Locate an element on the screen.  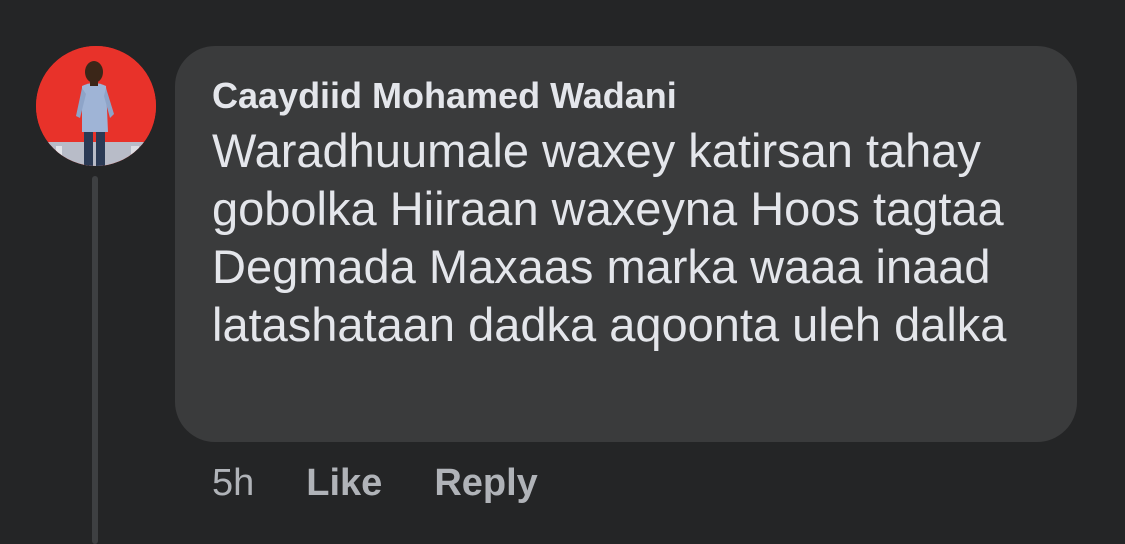
profile-photo-icon is located at coordinates (96, 106).